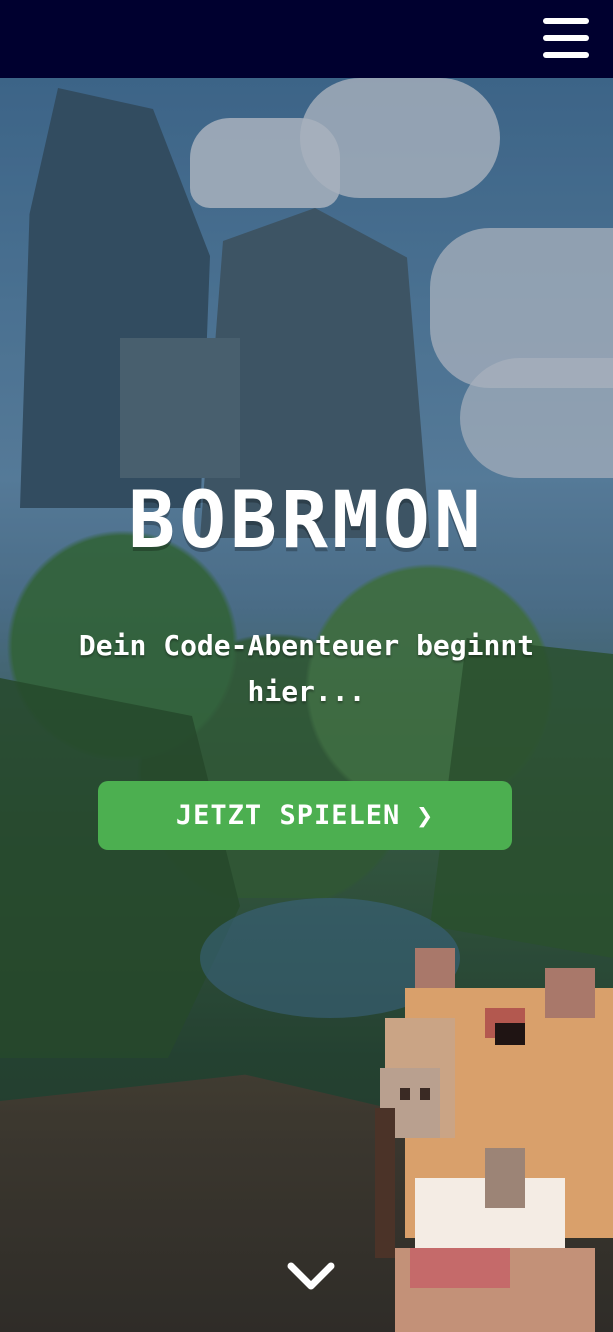 This screenshot has width=613, height=1332. Describe the element at coordinates (566, 38) in the screenshot. I see `hamburger-menu-icon` at that location.